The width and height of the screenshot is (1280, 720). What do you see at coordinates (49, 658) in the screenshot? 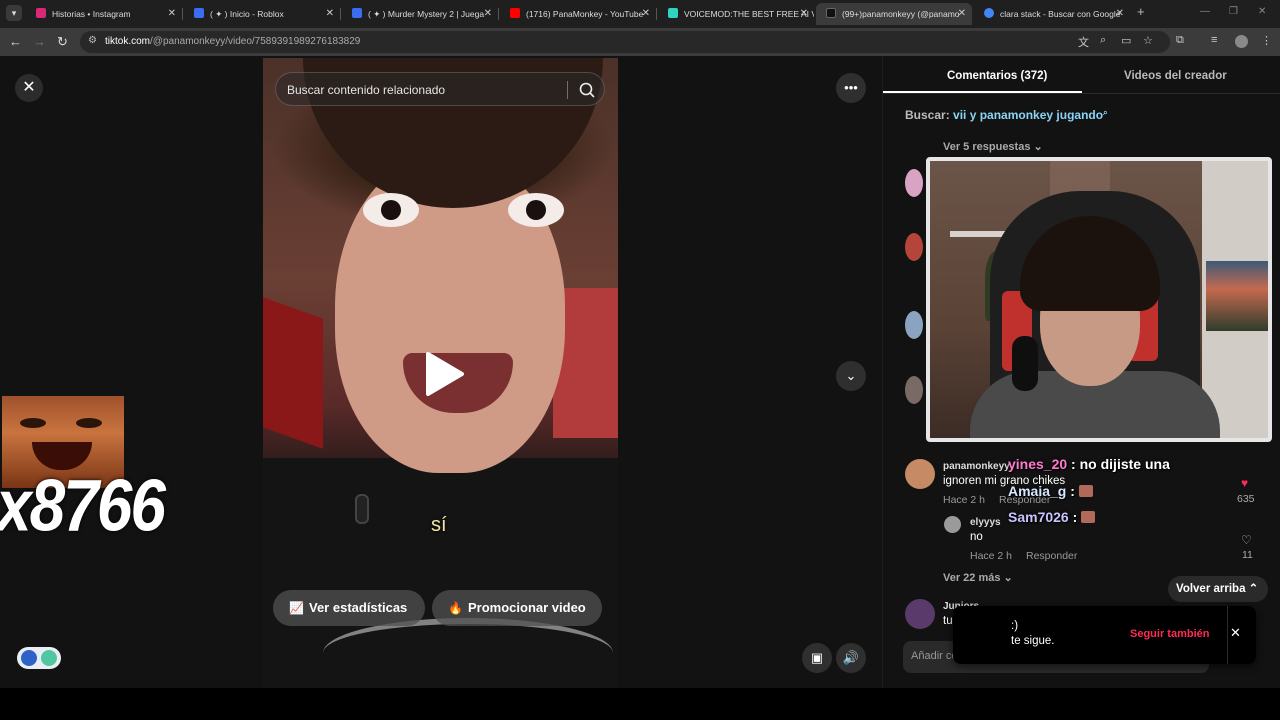
I see `power-icon` at bounding box center [49, 658].